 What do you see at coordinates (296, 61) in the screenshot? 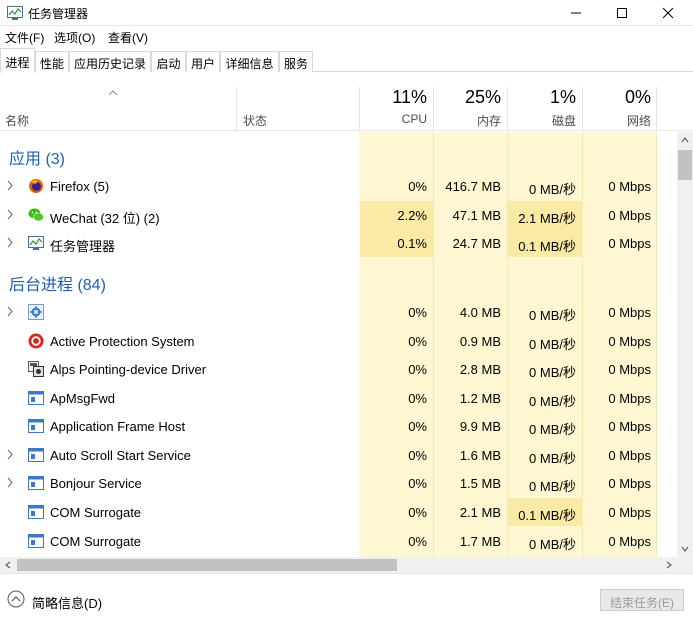
I see `tab-services: 服务` at bounding box center [296, 61].